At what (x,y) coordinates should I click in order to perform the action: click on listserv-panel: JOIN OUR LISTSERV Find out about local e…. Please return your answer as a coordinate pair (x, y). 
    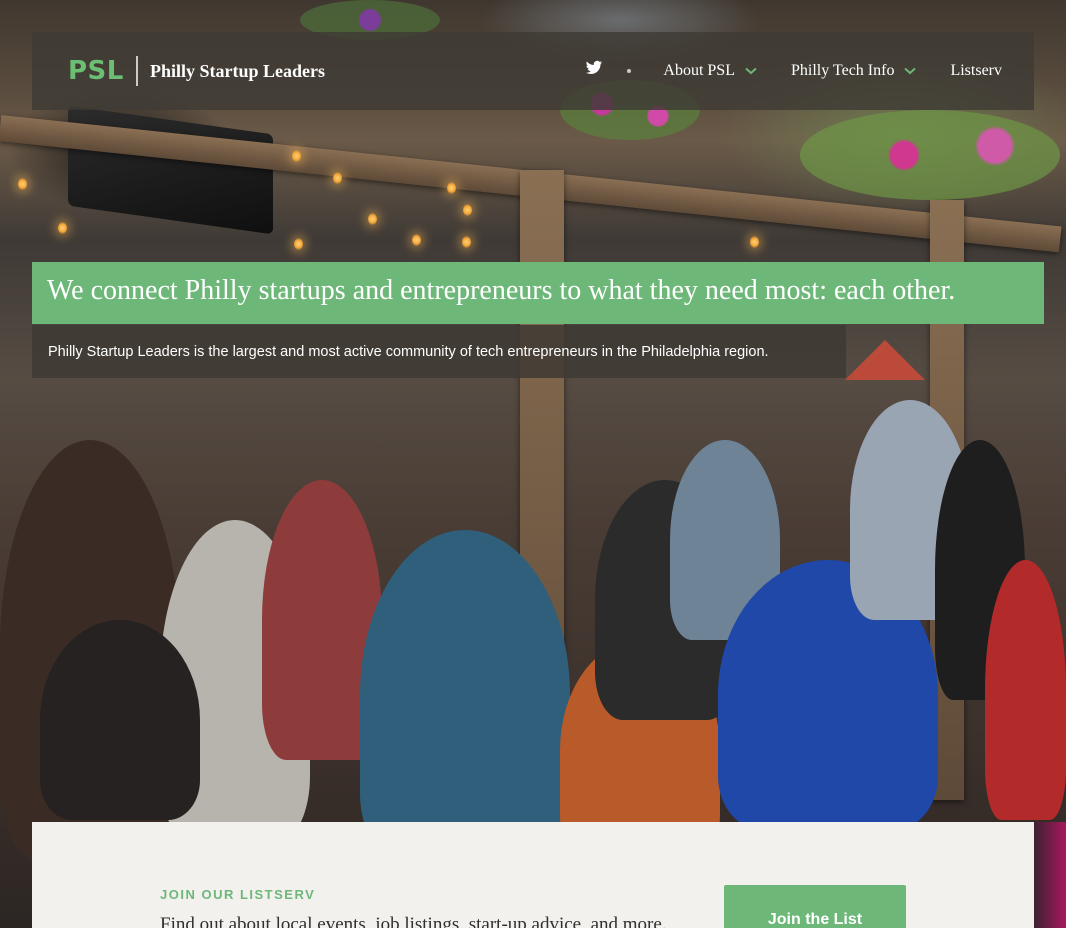
    Looking at the image, I should click on (533, 875).